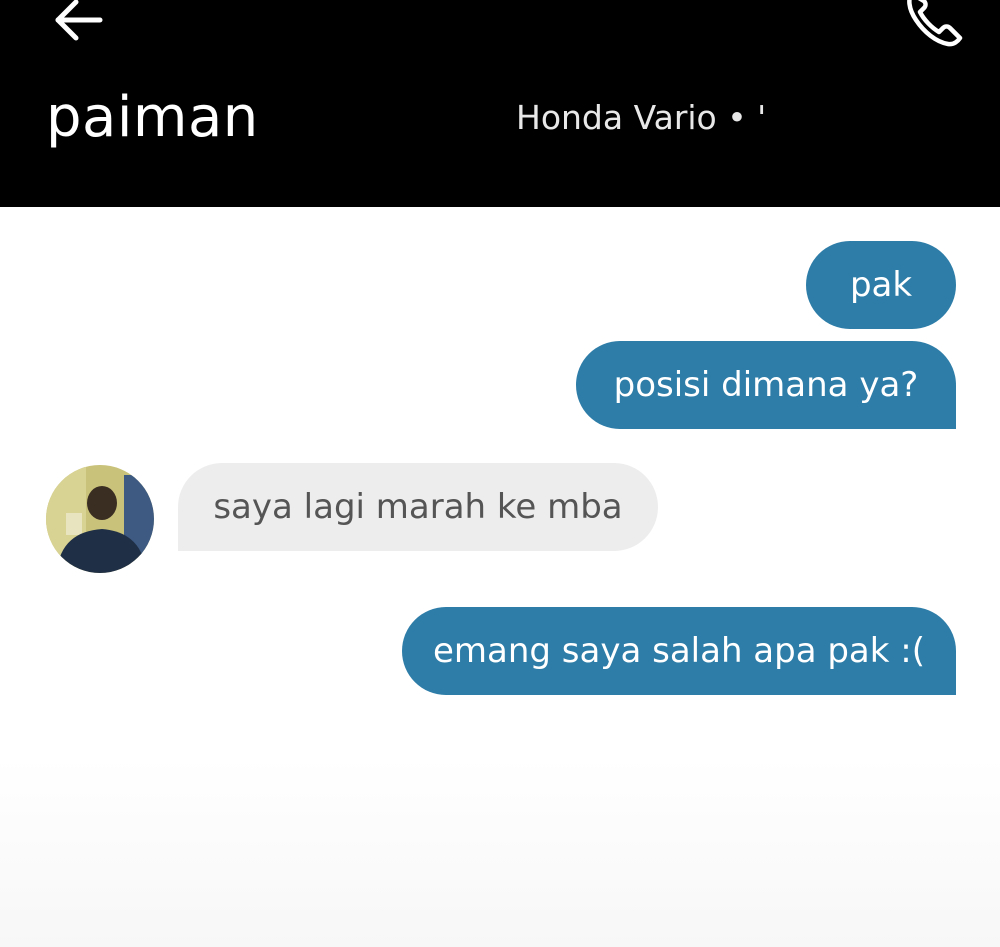 The height and width of the screenshot is (947, 1000). What do you see at coordinates (79, 20) in the screenshot?
I see `arrow-left-icon` at bounding box center [79, 20].